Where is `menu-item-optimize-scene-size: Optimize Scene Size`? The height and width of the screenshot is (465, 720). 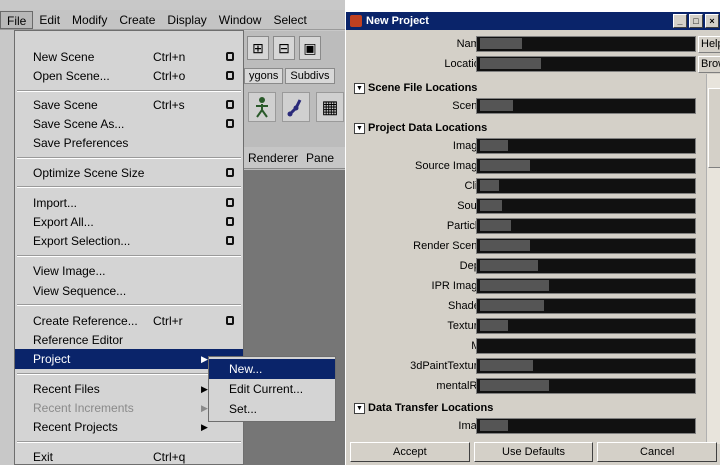 menu-item-optimize-scene-size: Optimize Scene Size is located at coordinates (129, 173).